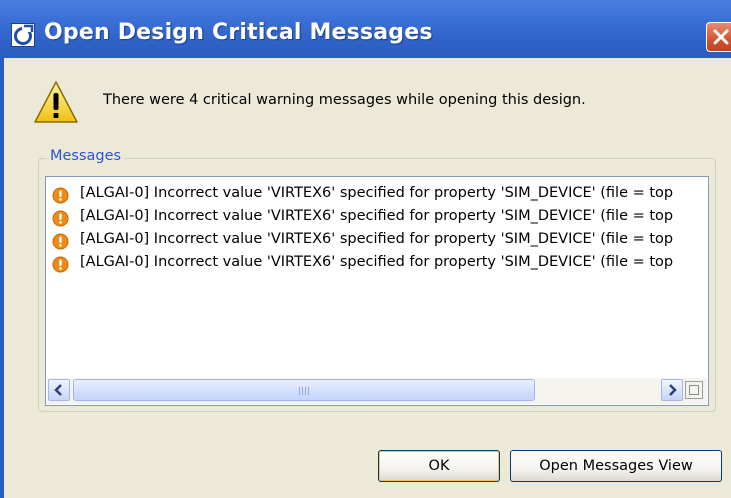  I want to click on scrollbar-thumb, so click(304, 390).